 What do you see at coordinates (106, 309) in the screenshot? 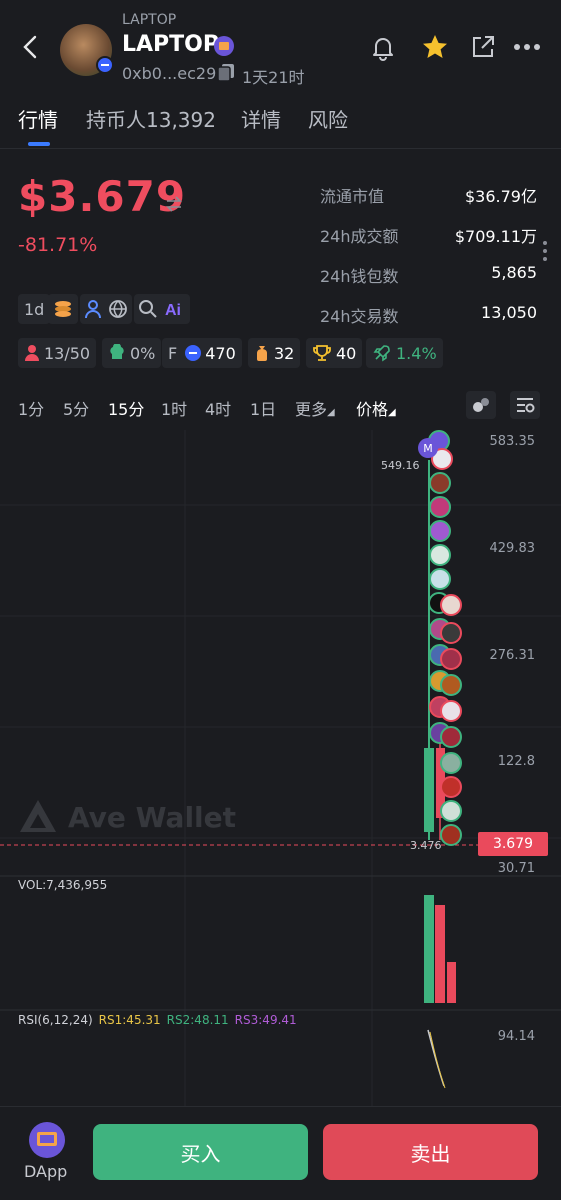
I see `social-chip` at bounding box center [106, 309].